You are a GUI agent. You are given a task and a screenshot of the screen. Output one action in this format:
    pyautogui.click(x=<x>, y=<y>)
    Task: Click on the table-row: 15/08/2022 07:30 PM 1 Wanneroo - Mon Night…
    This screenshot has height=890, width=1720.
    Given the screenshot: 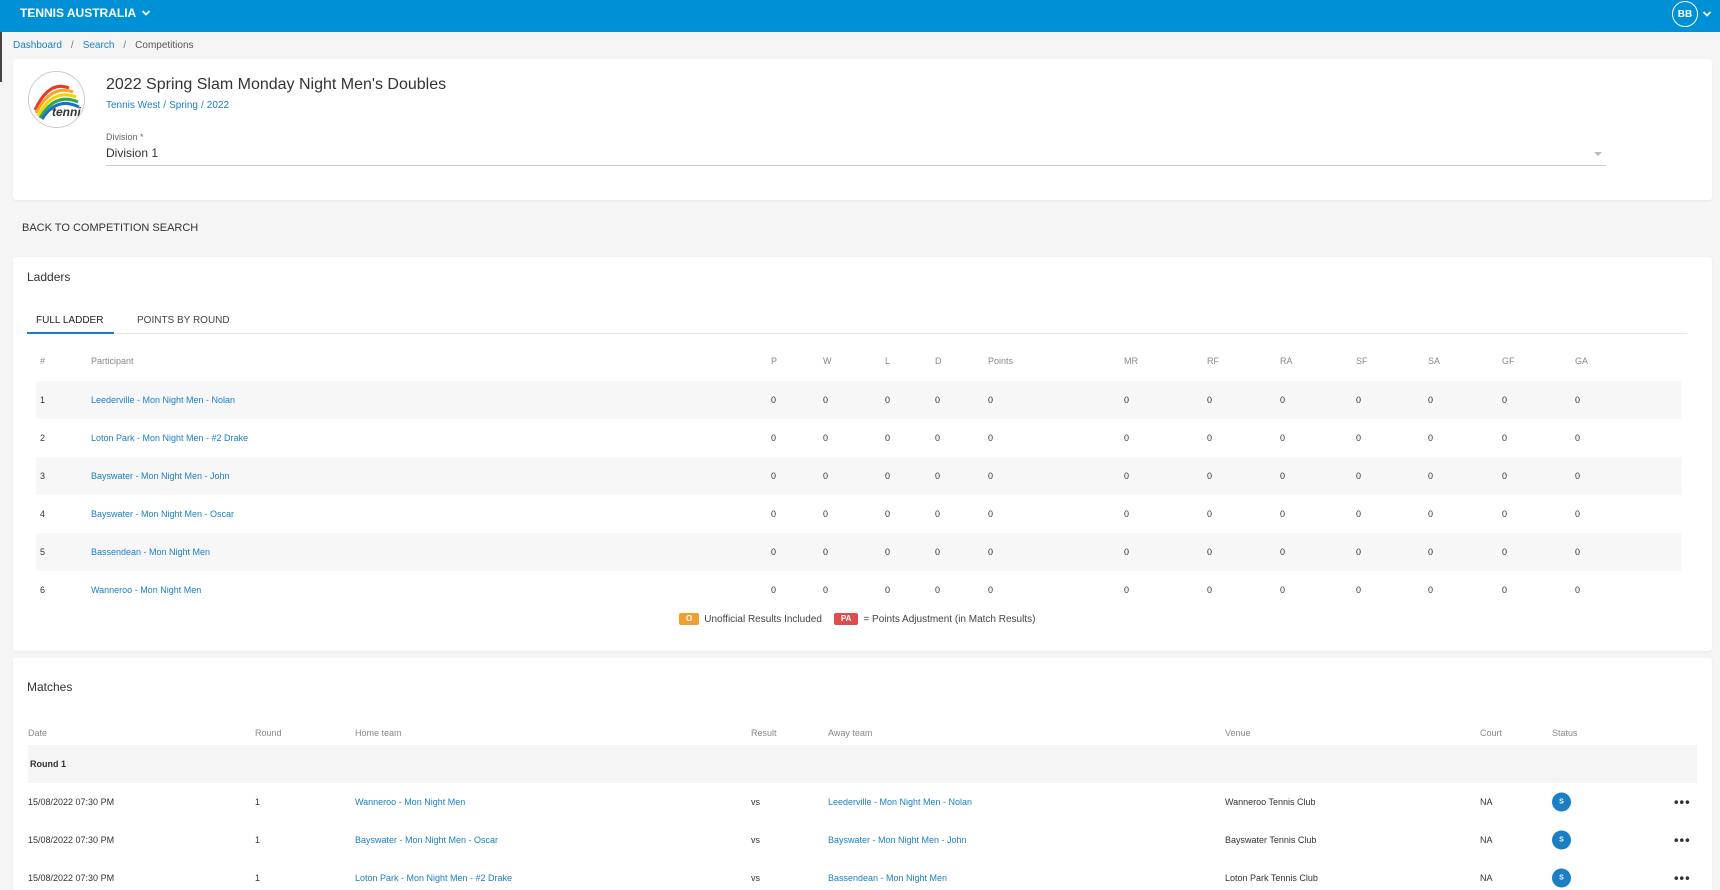 What is the action you would take?
    pyautogui.click(x=862, y=802)
    